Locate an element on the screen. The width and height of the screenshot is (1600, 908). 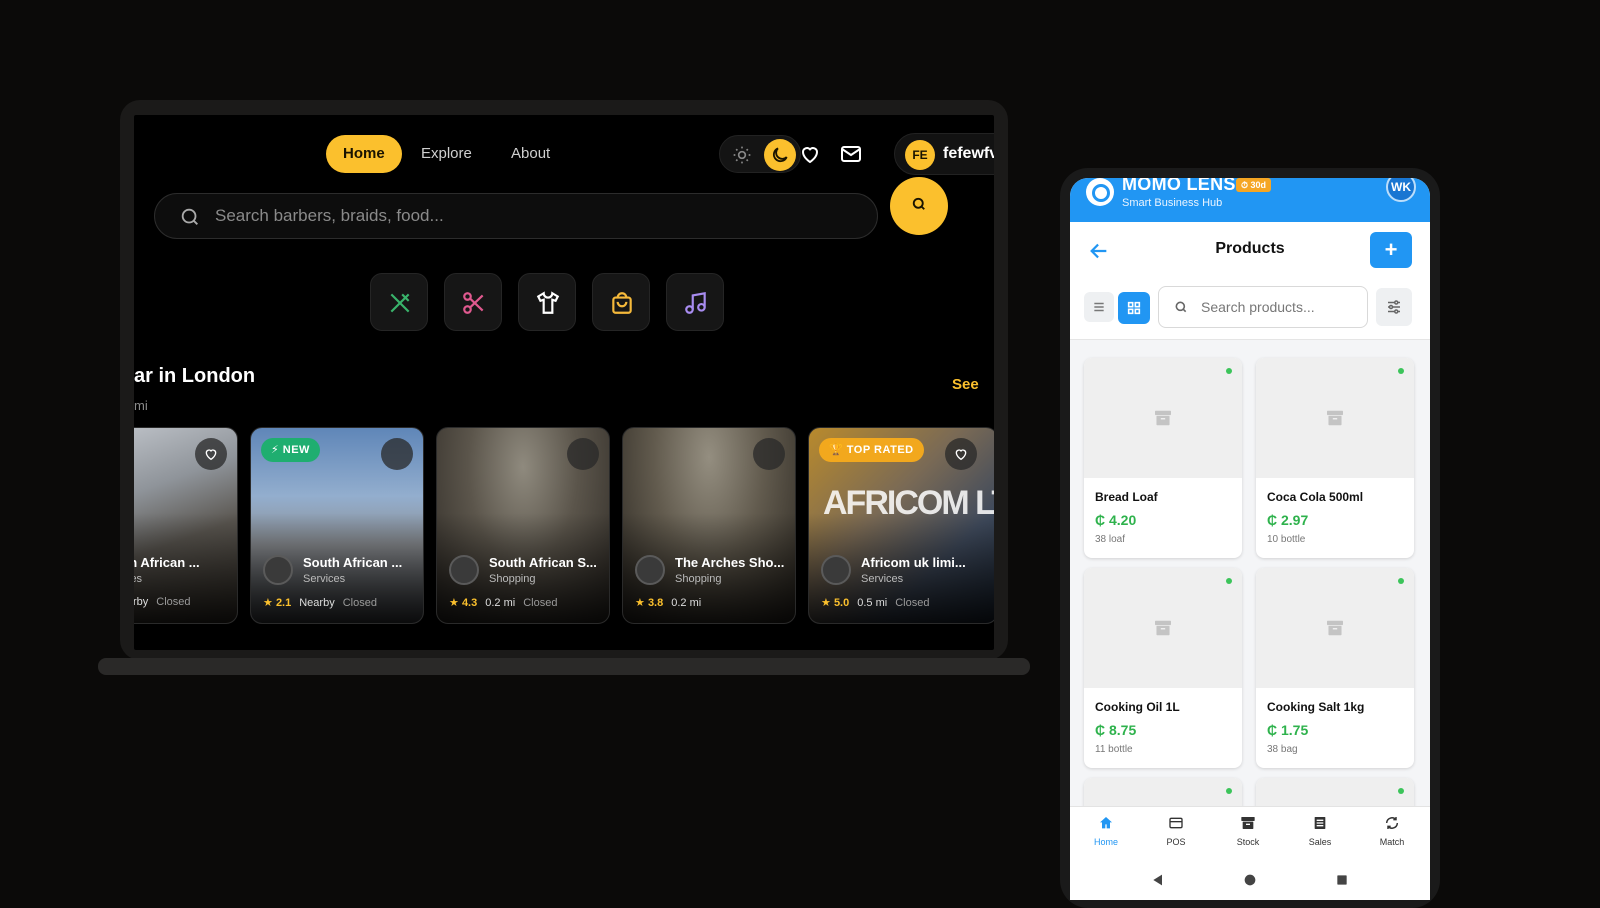
bottom-tab-bar: Home POS Stock Sales Match is located at coordinates (1250, 834).